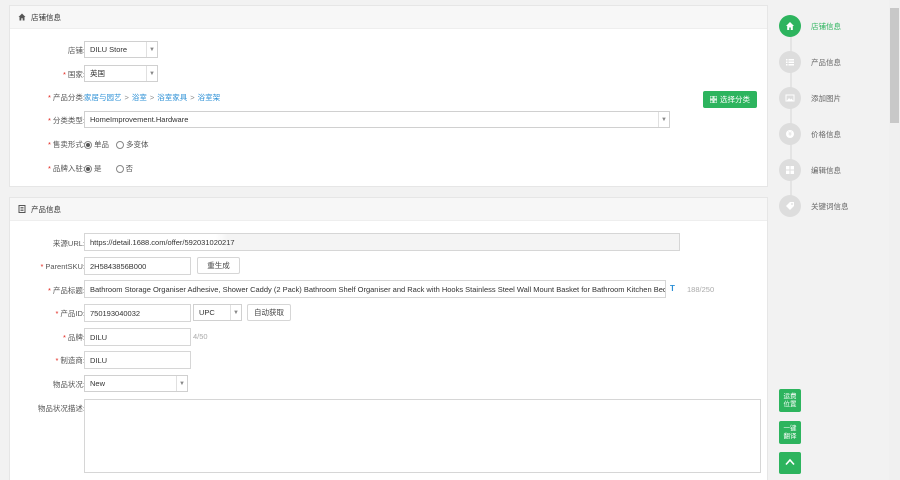 The height and width of the screenshot is (480, 900). I want to click on step-product-info-label: 产品信息, so click(826, 62).